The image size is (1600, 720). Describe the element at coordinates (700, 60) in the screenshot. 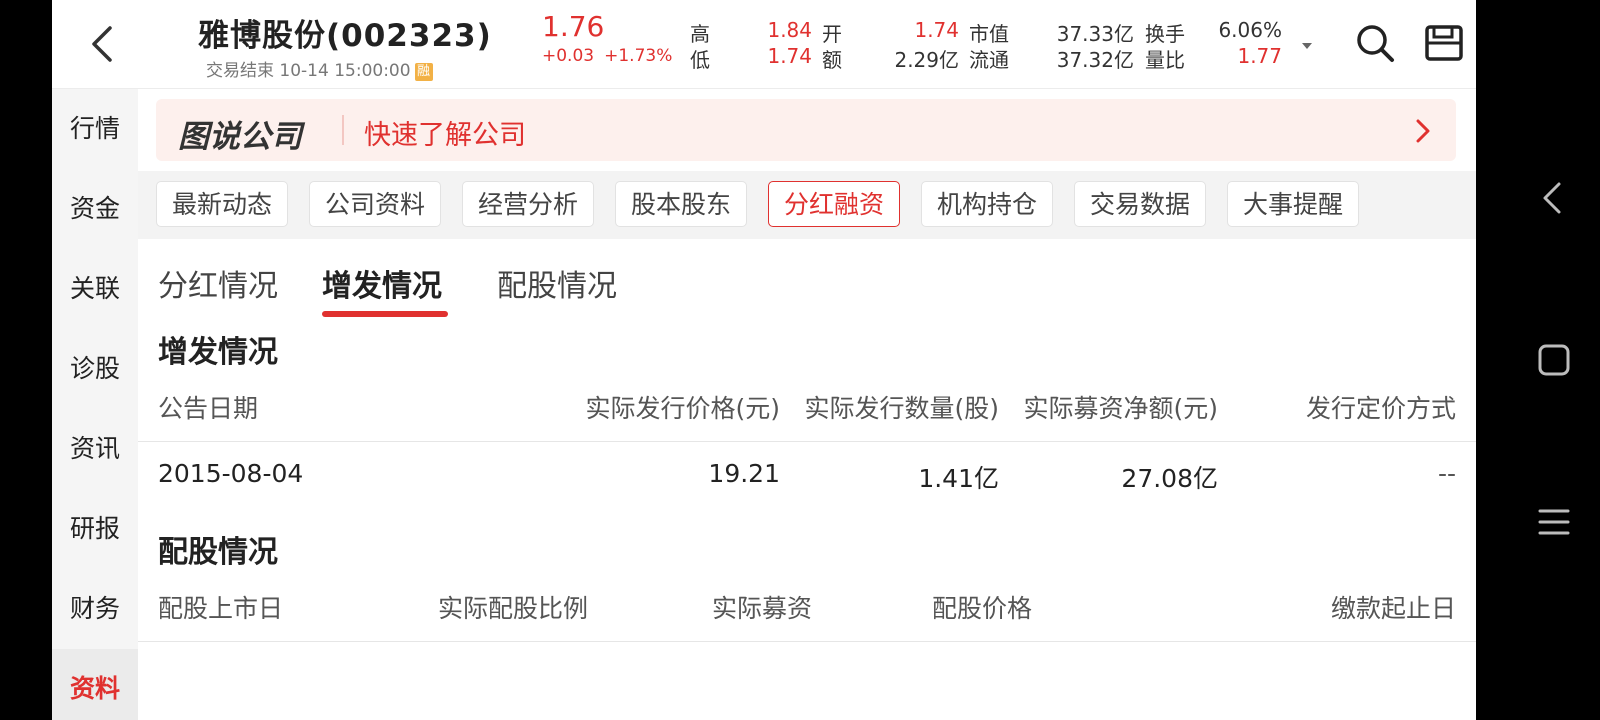

I see `low-label: 低` at that location.